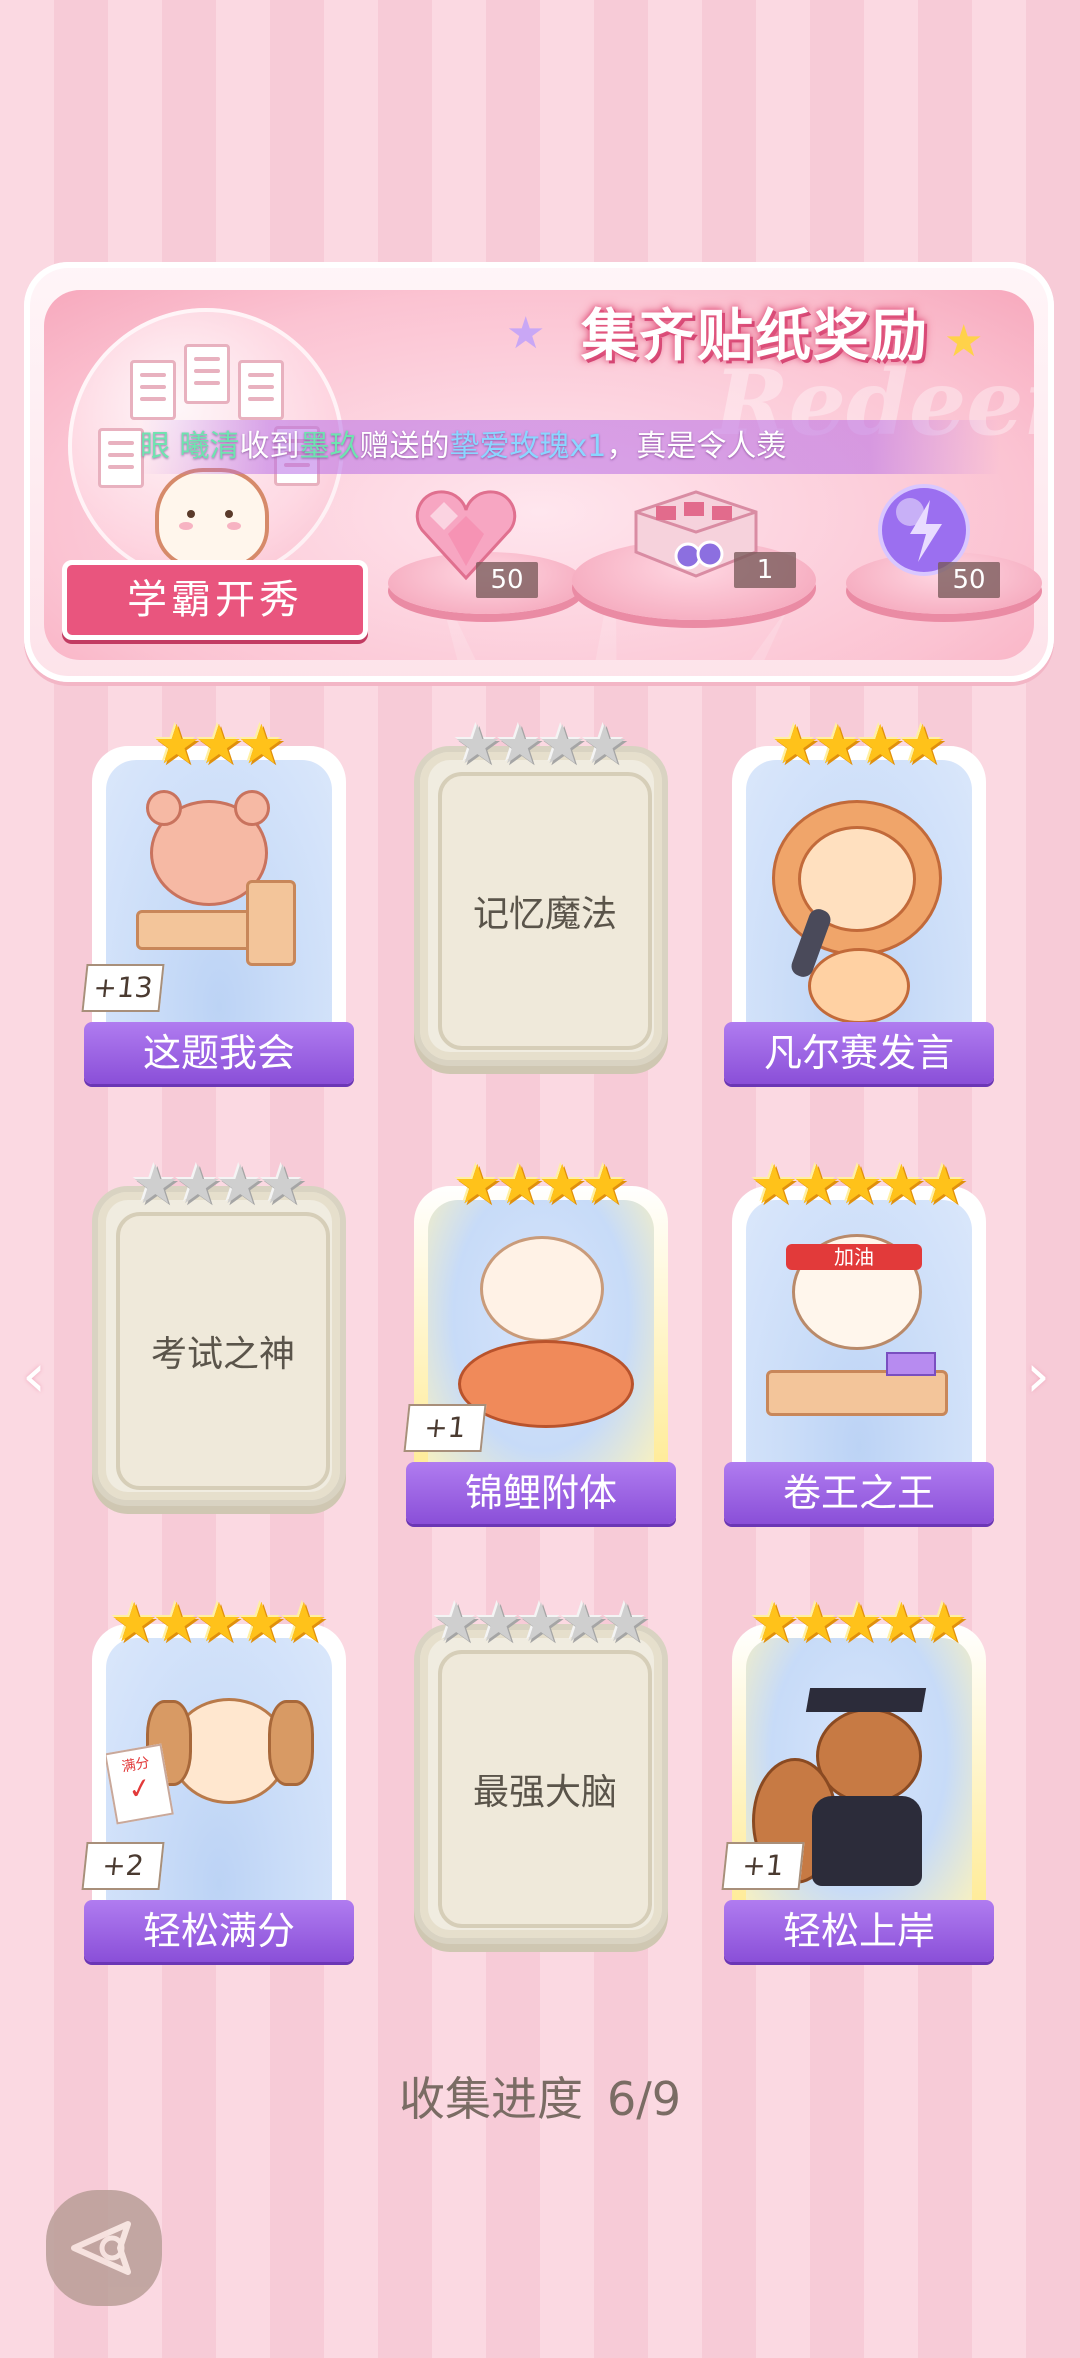  What do you see at coordinates (765, 570) in the screenshot?
I see `reward-count: 1` at bounding box center [765, 570].